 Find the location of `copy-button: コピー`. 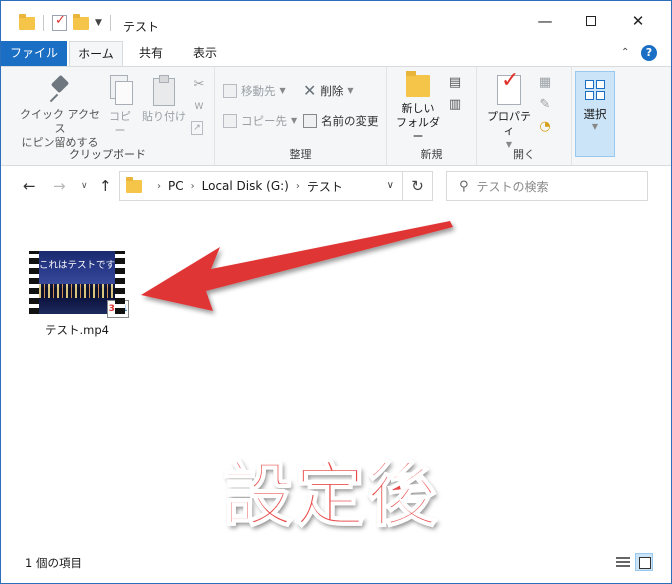

copy-button: コピー is located at coordinates (120, 106).